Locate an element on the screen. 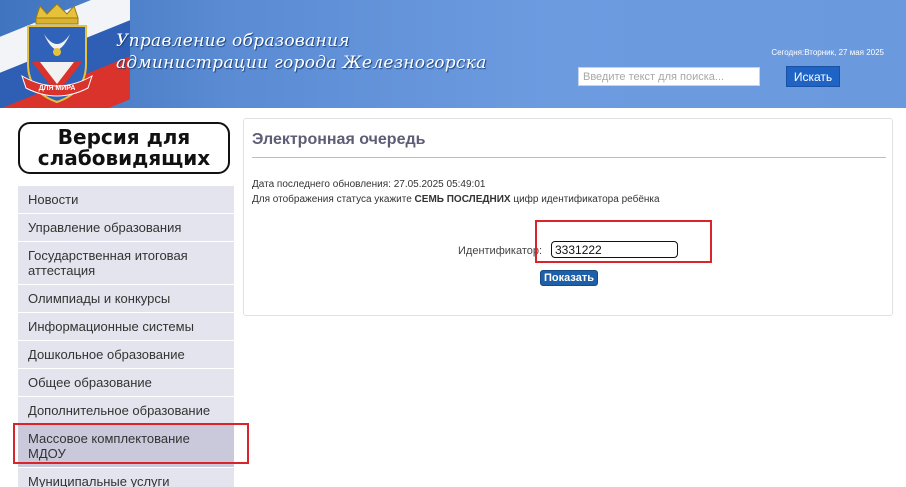 This screenshot has height=487, width=906. instruction-text-bold: СЕМЬ ПОСЛЕДНИХ is located at coordinates (462, 199).